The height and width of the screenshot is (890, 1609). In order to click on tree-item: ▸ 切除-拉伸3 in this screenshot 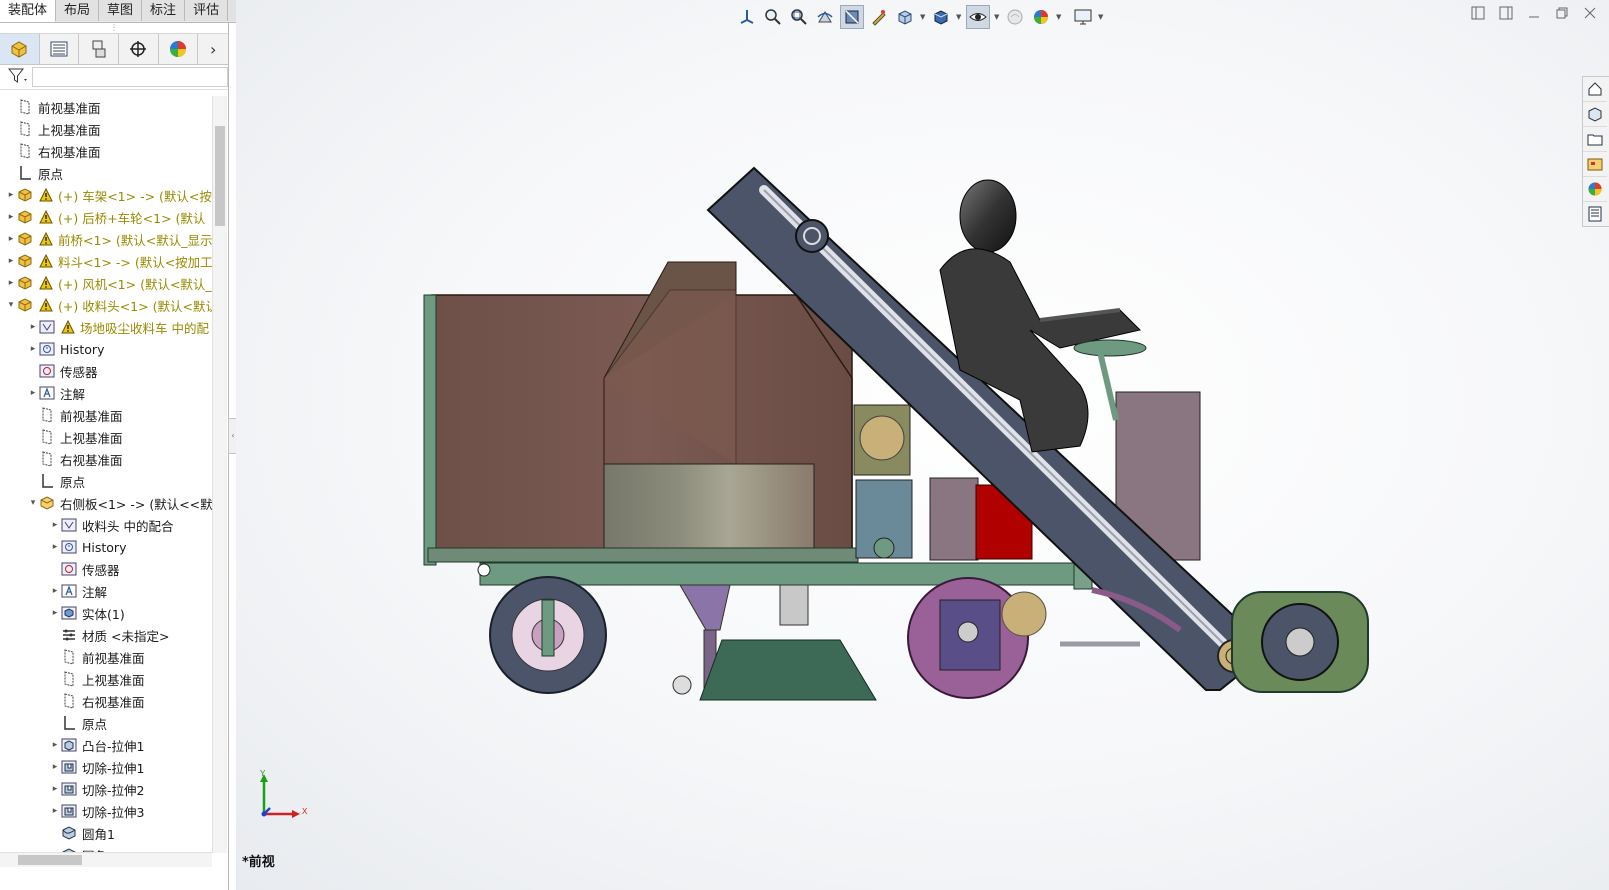, I will do `click(106, 811)`.